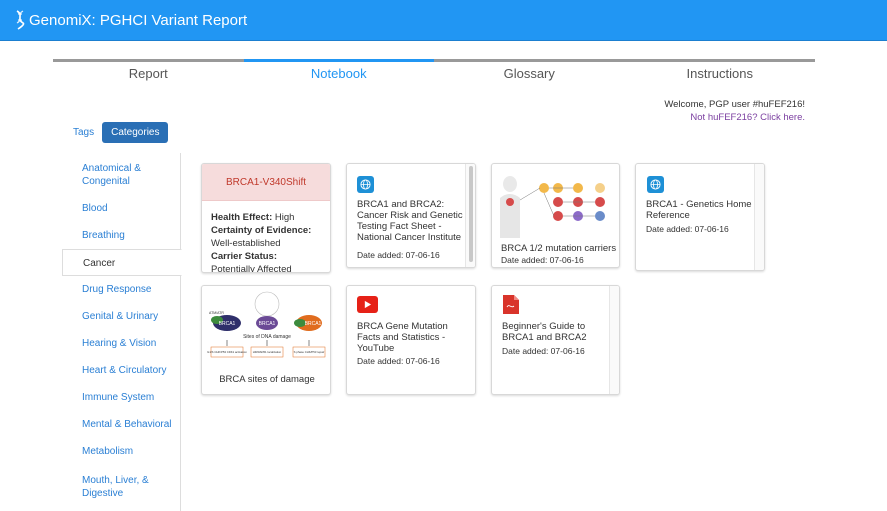  I want to click on view-toggle: Tags Categories, so click(115, 132).